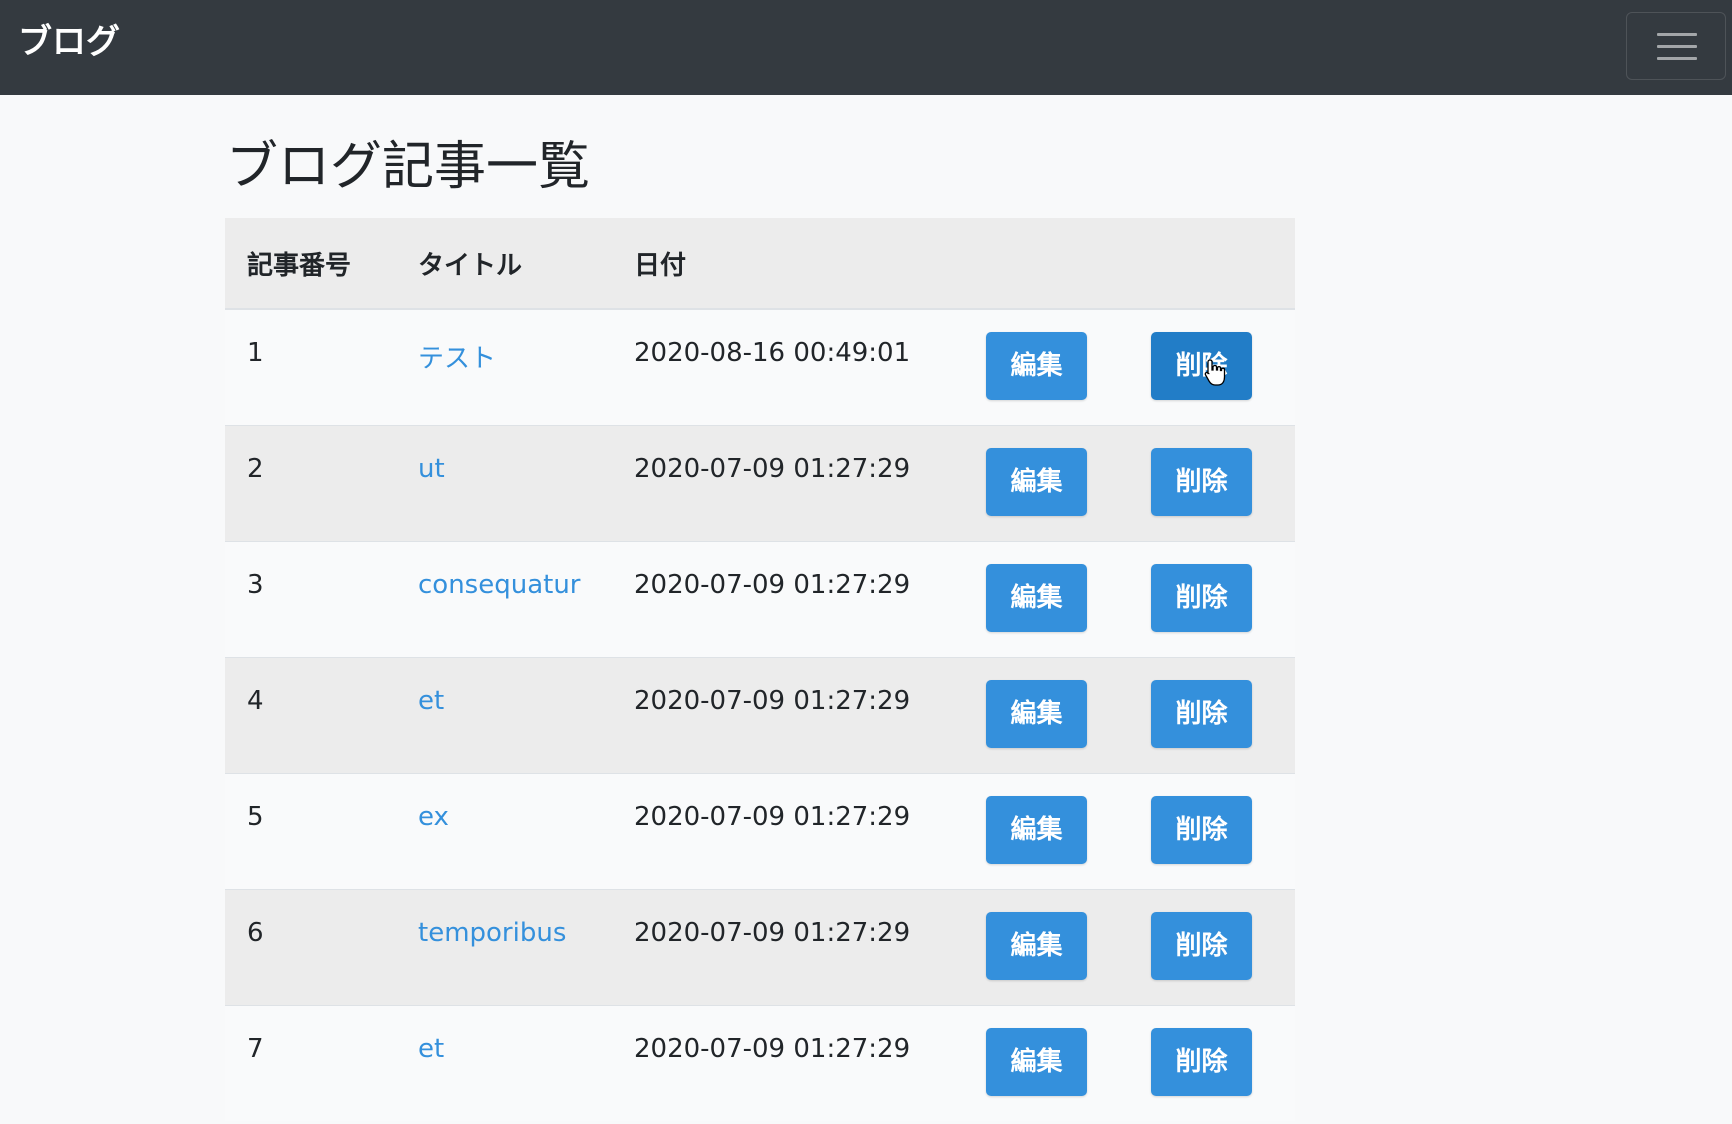 This screenshot has width=1732, height=1124. What do you see at coordinates (310, 830) in the screenshot?
I see `article-number-cell: 5` at bounding box center [310, 830].